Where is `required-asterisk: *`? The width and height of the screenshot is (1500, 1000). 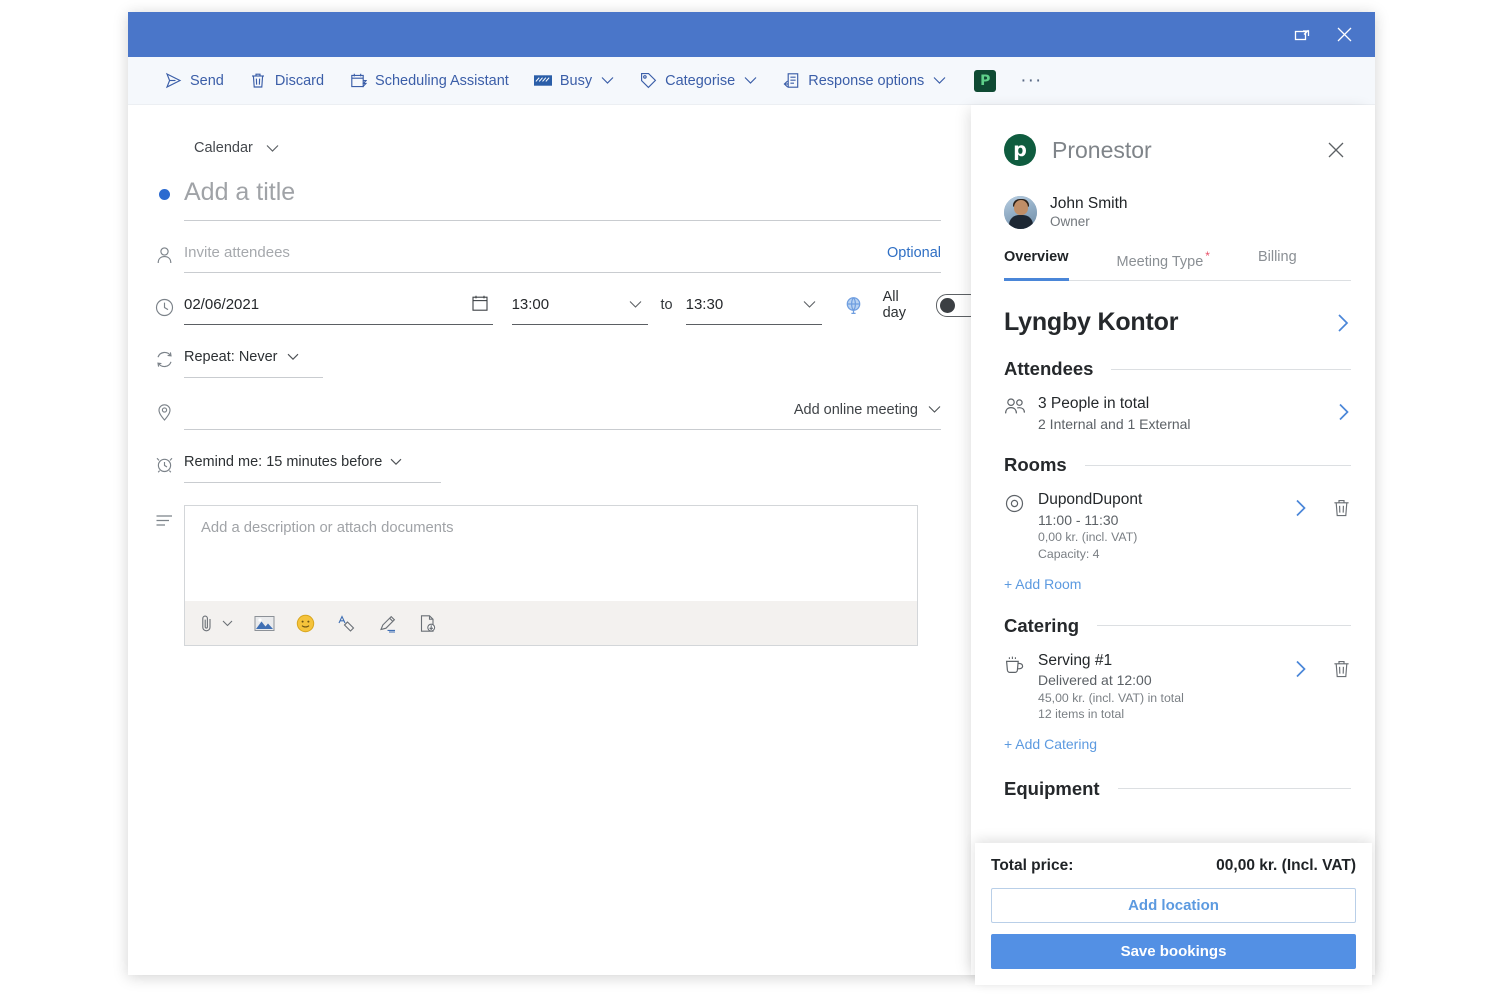
required-asterisk: * is located at coordinates (1207, 255).